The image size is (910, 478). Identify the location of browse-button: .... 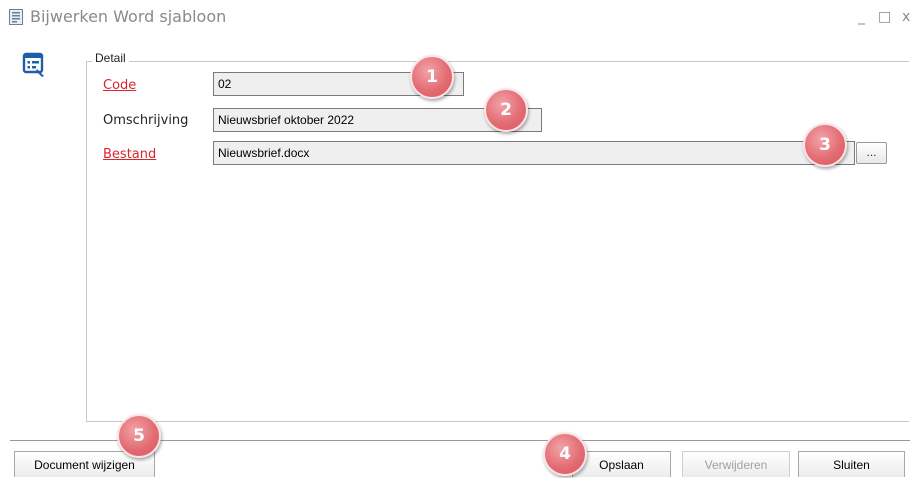
(871, 153).